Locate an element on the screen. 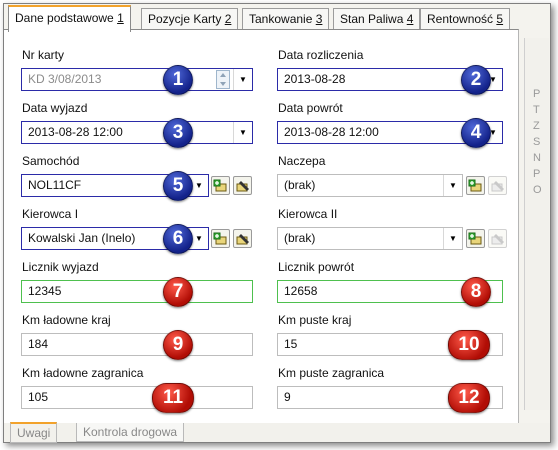 This screenshot has width=558, height=450. tab-label: Rentowność is located at coordinates (460, 19).